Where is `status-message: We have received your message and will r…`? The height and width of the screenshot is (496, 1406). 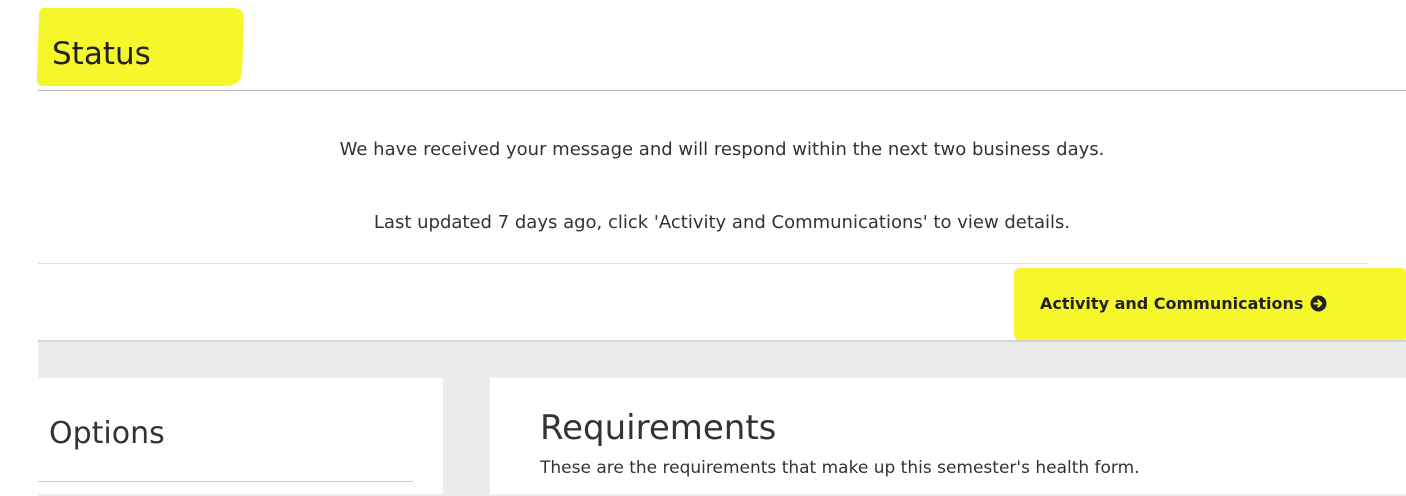
status-message: We have received your message and will r… is located at coordinates (722, 149).